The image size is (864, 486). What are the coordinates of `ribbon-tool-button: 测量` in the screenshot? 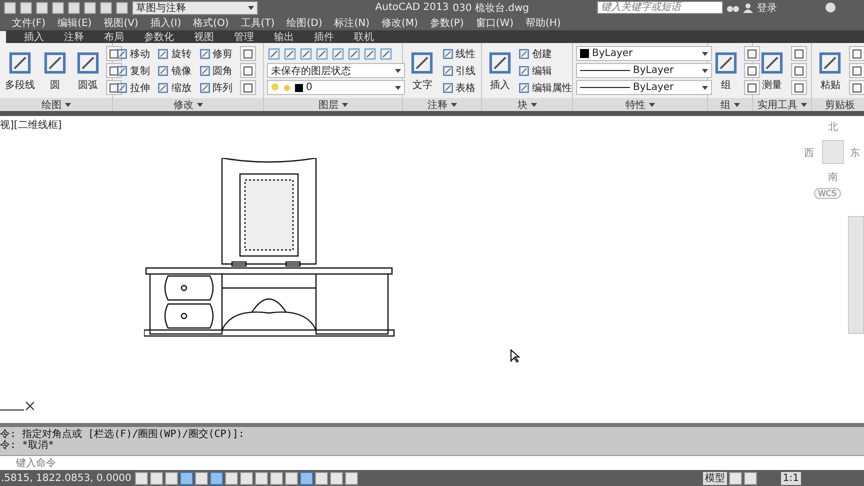 It's located at (772, 71).